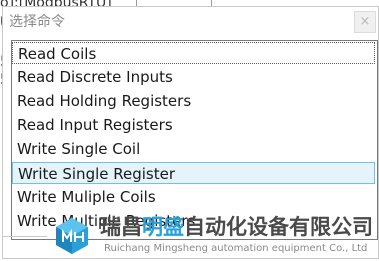  Describe the element at coordinates (193, 149) in the screenshot. I see `command-item-write-single-coil: Write Single Coil` at that location.